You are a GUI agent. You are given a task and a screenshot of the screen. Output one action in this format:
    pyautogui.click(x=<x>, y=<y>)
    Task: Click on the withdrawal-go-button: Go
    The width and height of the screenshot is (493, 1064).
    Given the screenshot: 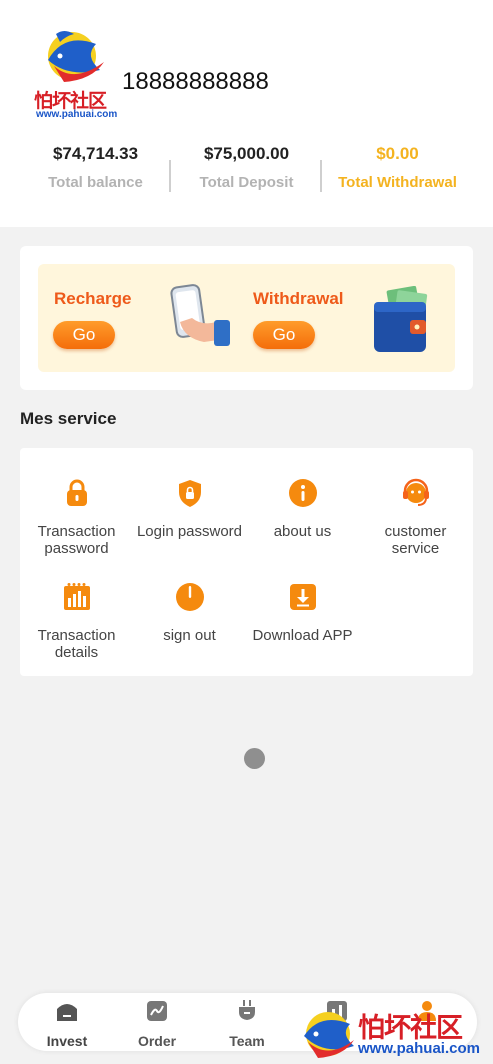 What is the action you would take?
    pyautogui.click(x=284, y=335)
    